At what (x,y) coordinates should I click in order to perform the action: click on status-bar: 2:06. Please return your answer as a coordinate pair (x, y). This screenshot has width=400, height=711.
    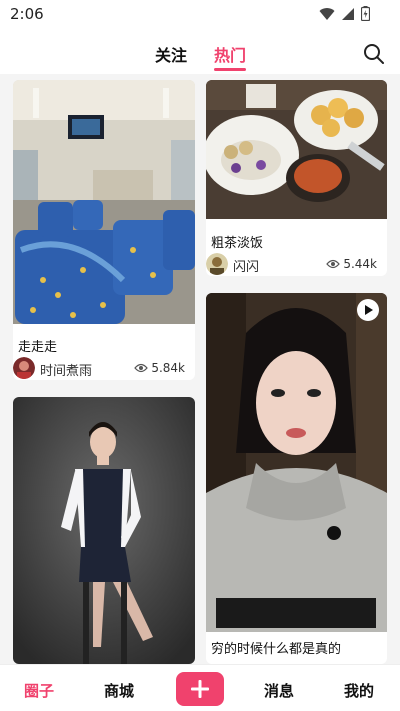
    Looking at the image, I should click on (200, 15).